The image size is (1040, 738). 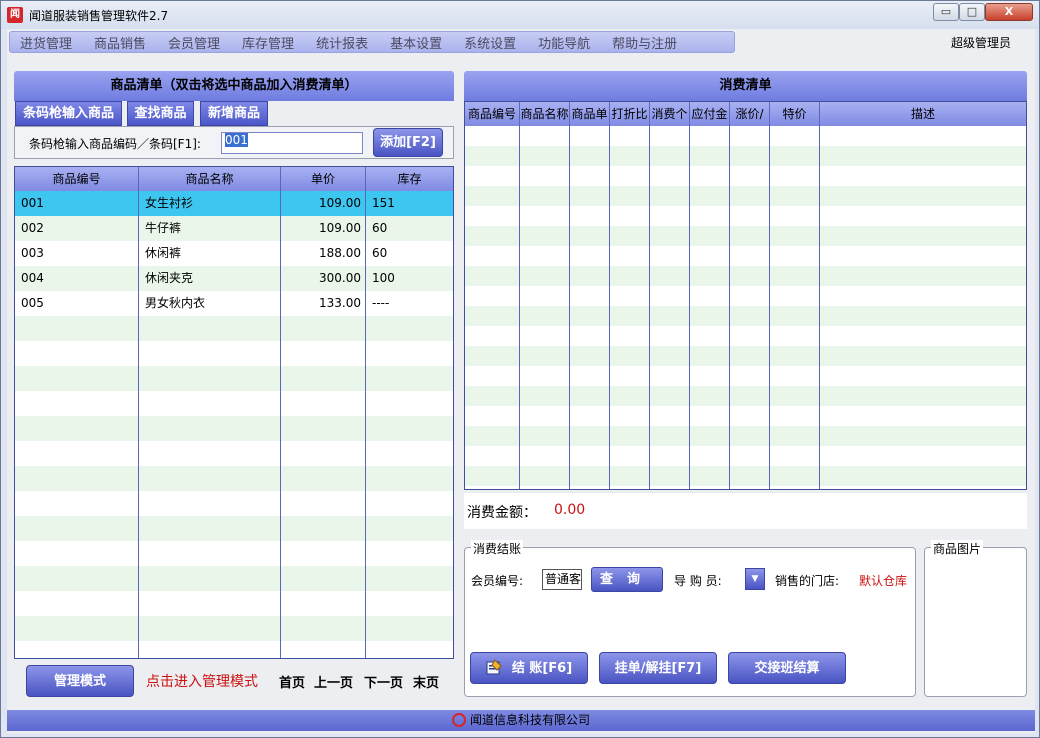 I want to click on table-row: 003 休闲裤 188.00 60, so click(x=234, y=253).